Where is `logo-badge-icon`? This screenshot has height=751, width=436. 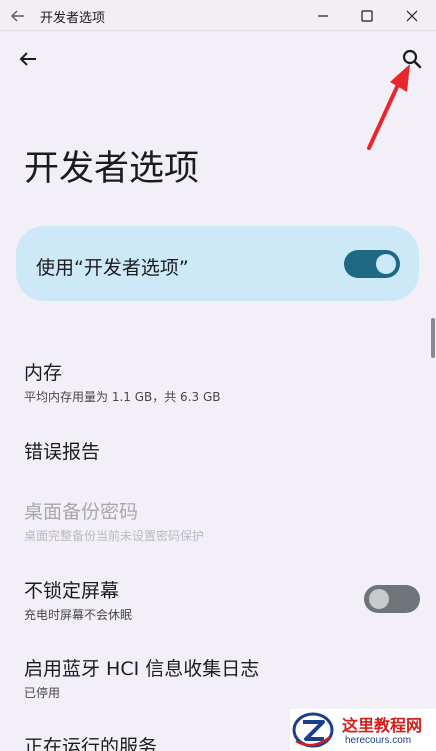 logo-badge-icon is located at coordinates (313, 730).